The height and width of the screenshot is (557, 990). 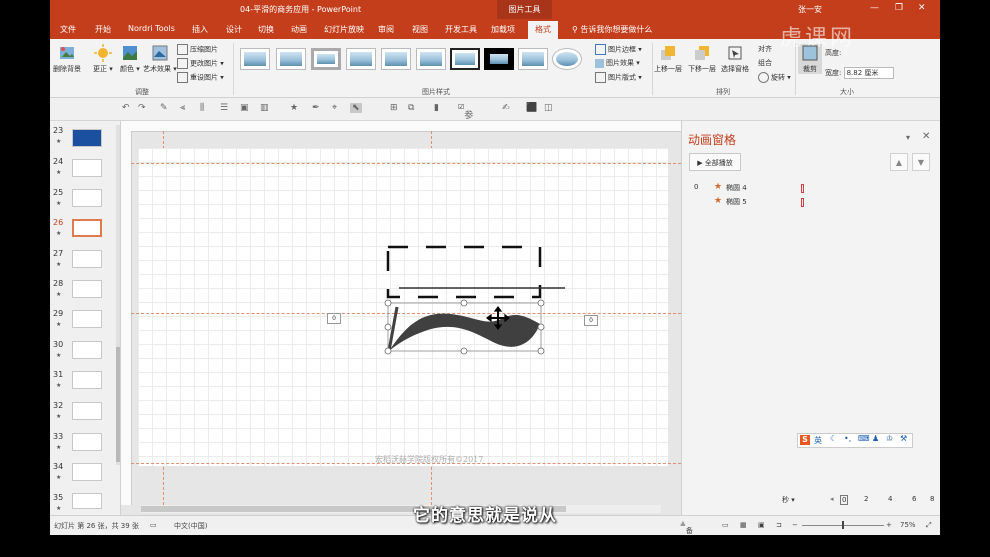 What do you see at coordinates (908, 525) in the screenshot?
I see `zoom-level: 75%` at bounding box center [908, 525].